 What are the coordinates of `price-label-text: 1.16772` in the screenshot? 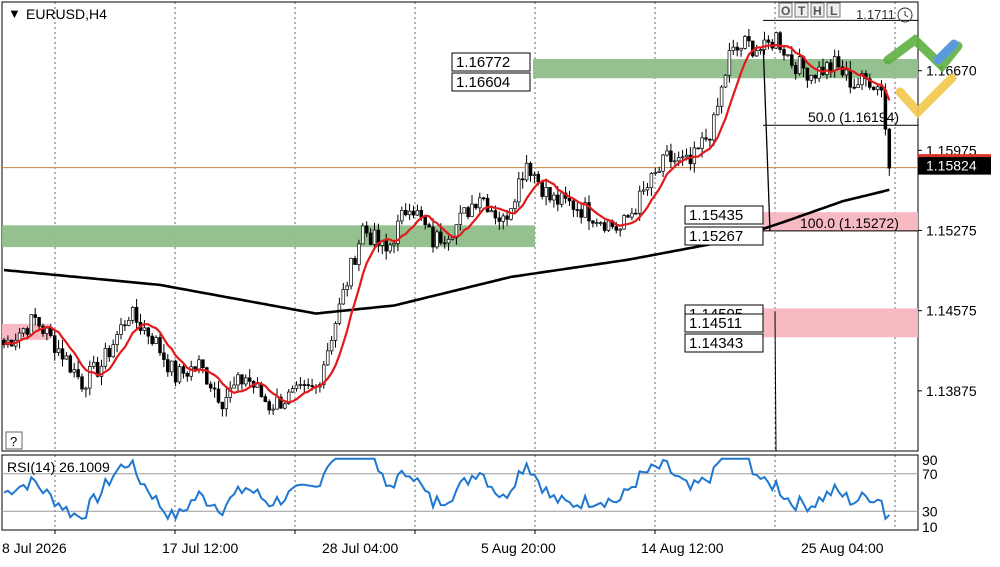 It's located at (483, 62).